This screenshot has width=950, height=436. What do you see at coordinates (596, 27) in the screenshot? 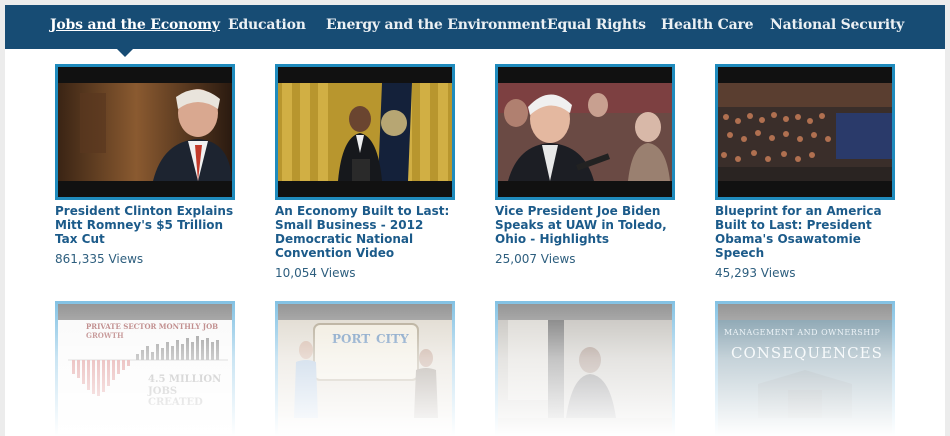
I see `nav-equal-rights: Equal Rights` at bounding box center [596, 27].